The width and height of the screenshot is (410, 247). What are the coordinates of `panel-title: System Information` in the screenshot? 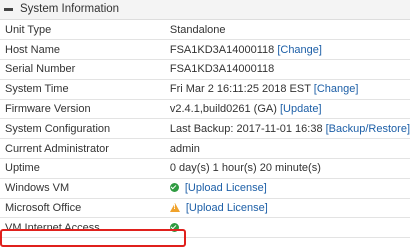 It's located at (70, 9).